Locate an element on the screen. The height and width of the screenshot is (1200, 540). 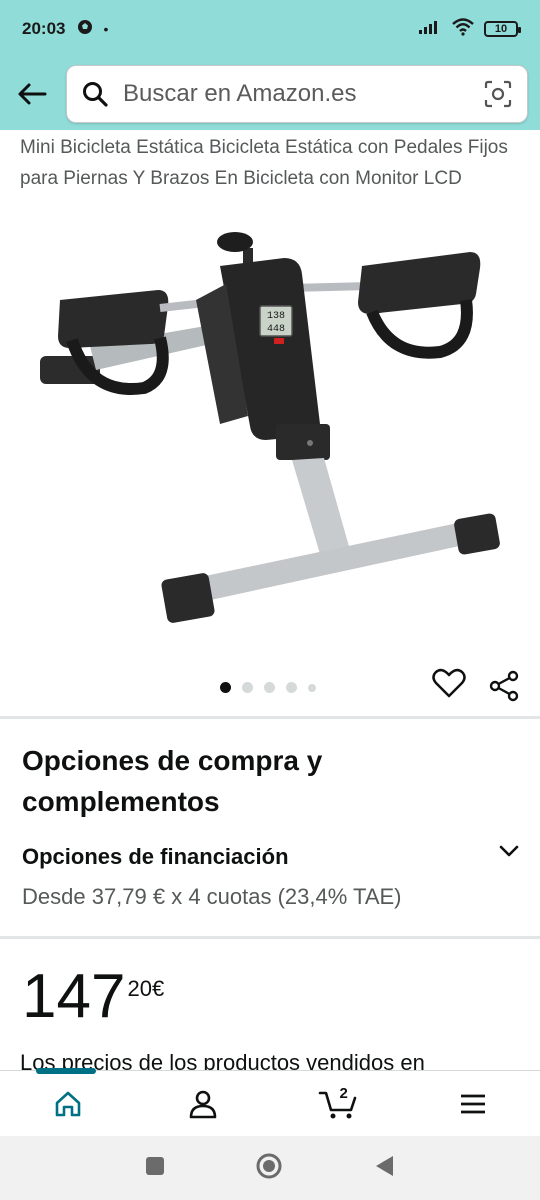
status-time: 20:03 is located at coordinates (44, 28).